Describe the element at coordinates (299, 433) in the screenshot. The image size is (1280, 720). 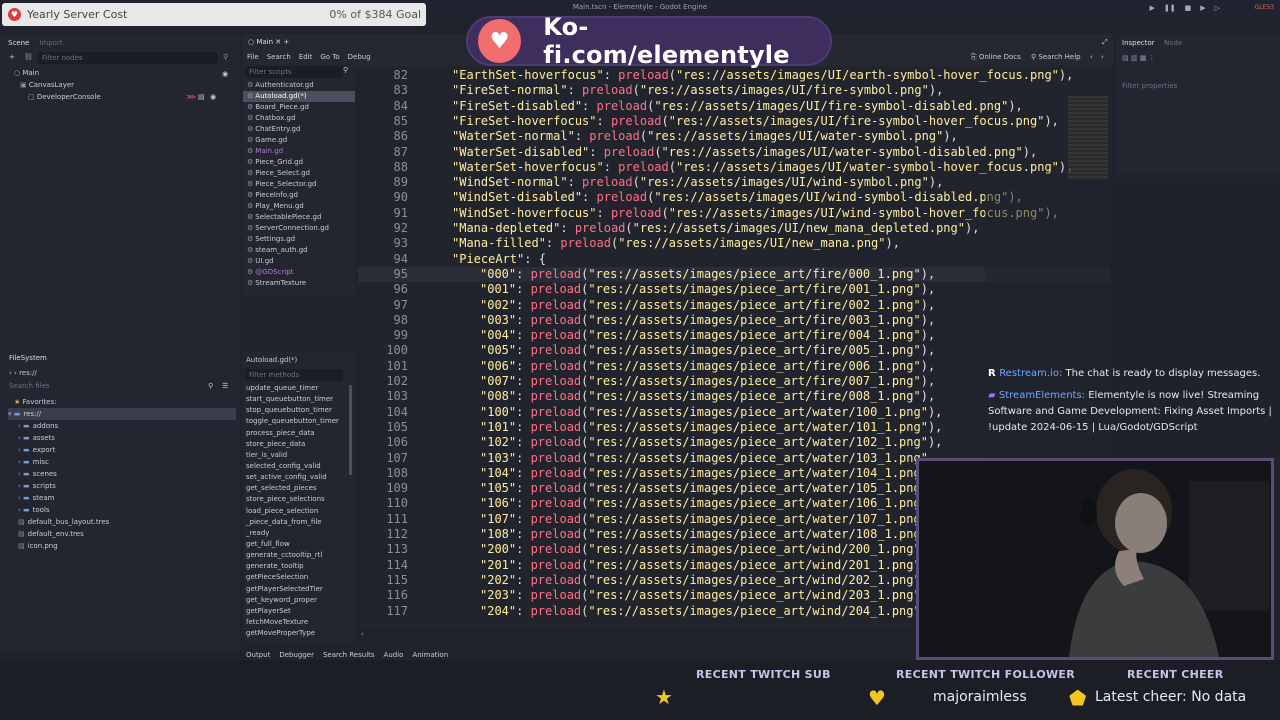
I see `method-list-item: process_piece_data` at that location.